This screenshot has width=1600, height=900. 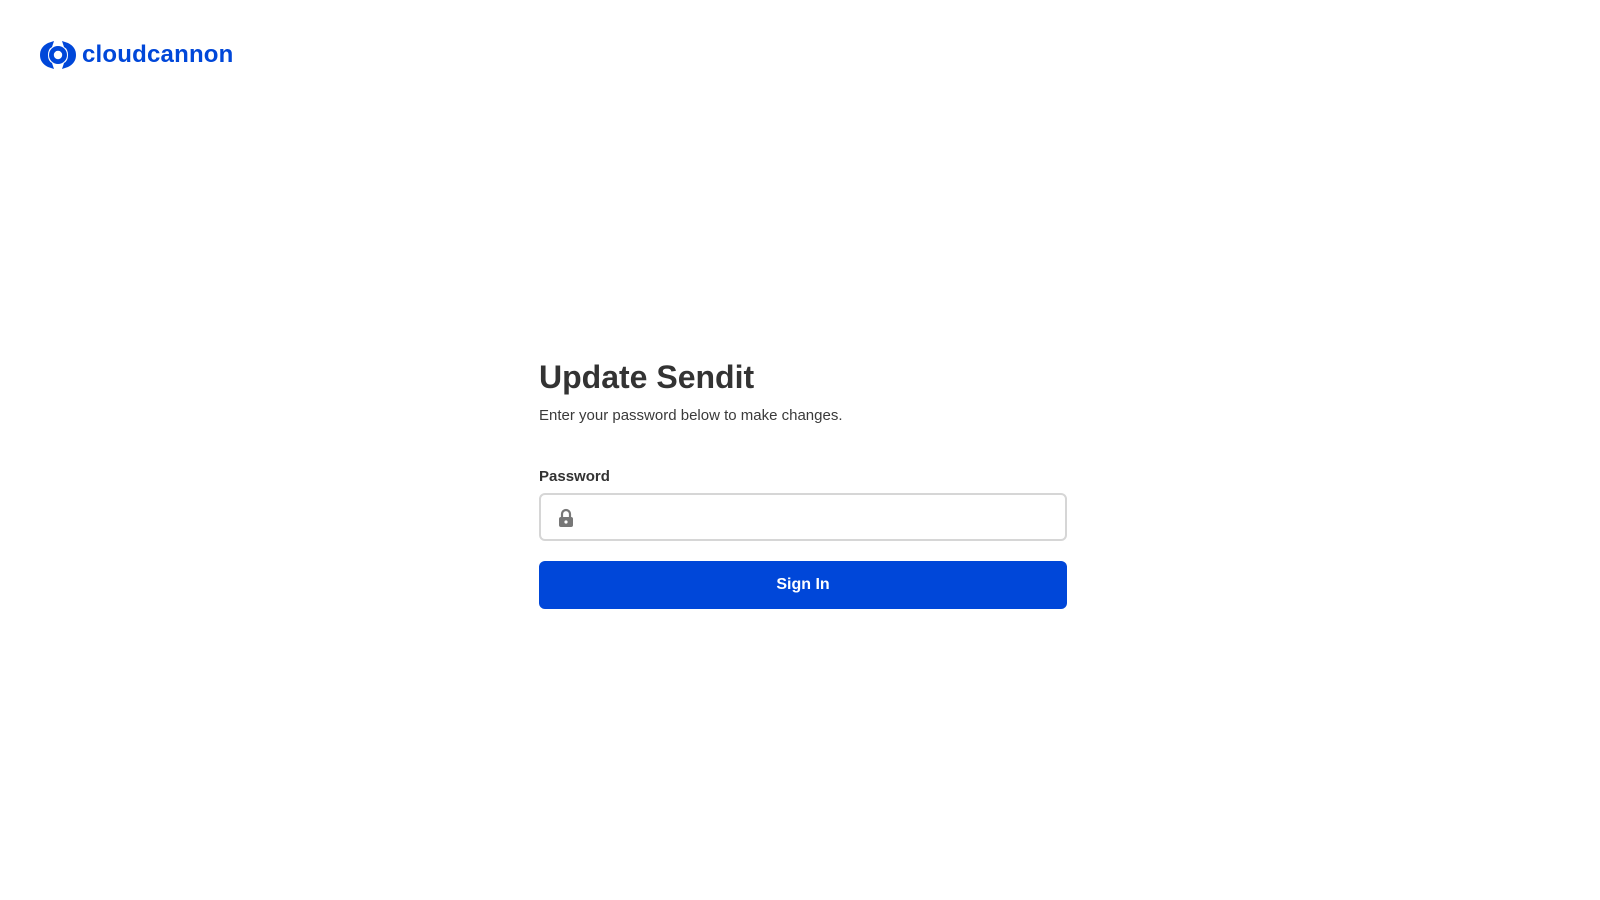 I want to click on password-input, so click(x=824, y=518).